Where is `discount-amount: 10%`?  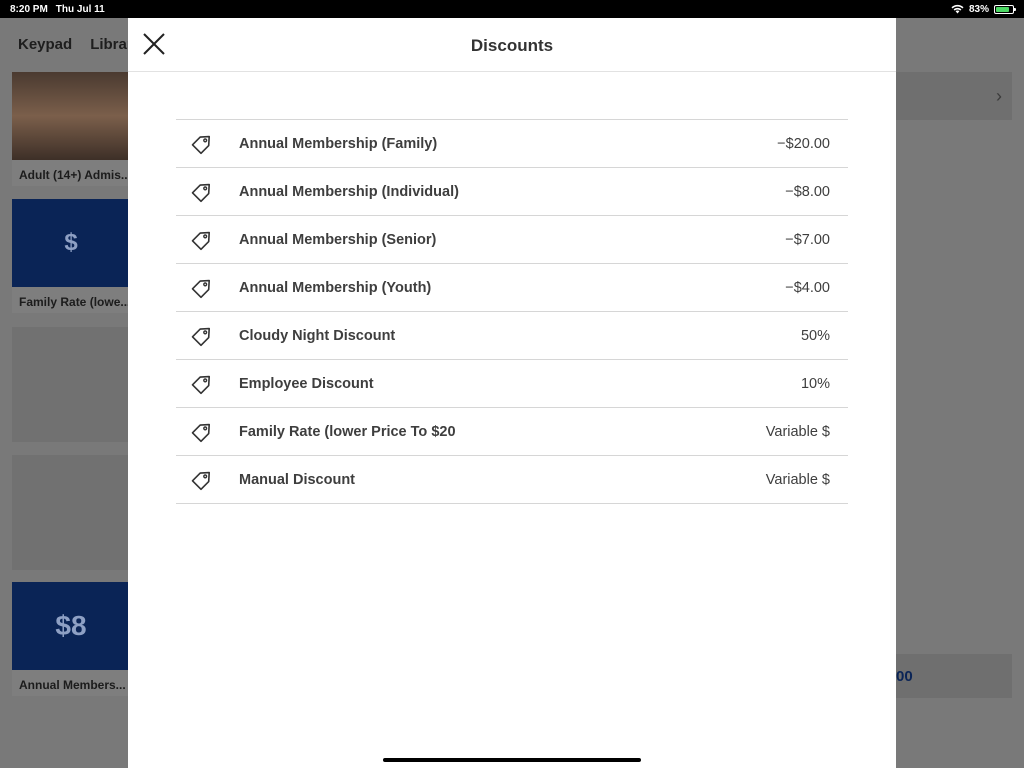
discount-amount: 10% is located at coordinates (815, 383).